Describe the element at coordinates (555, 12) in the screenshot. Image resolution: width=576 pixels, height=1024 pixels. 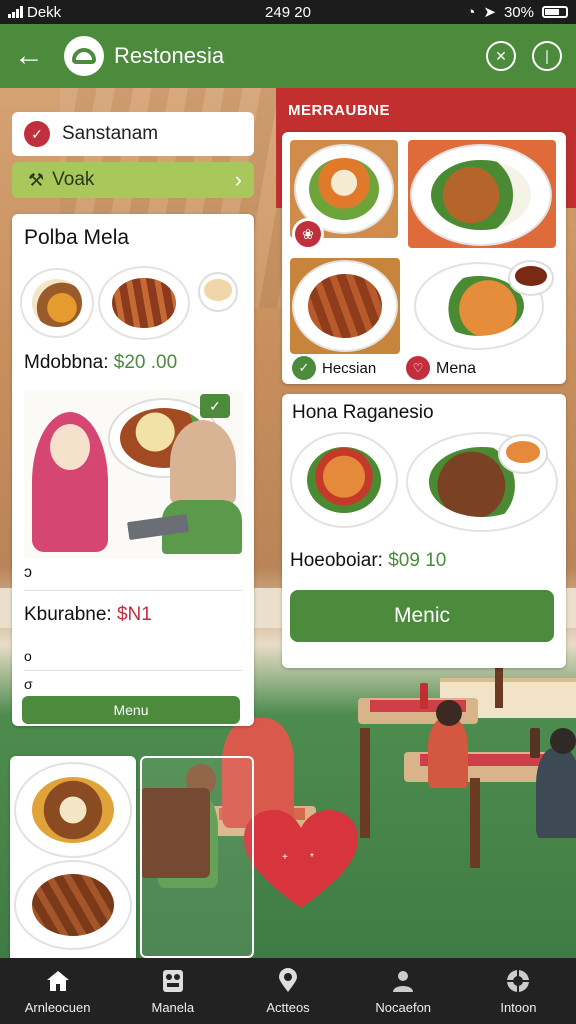
I see `battery-icon` at that location.